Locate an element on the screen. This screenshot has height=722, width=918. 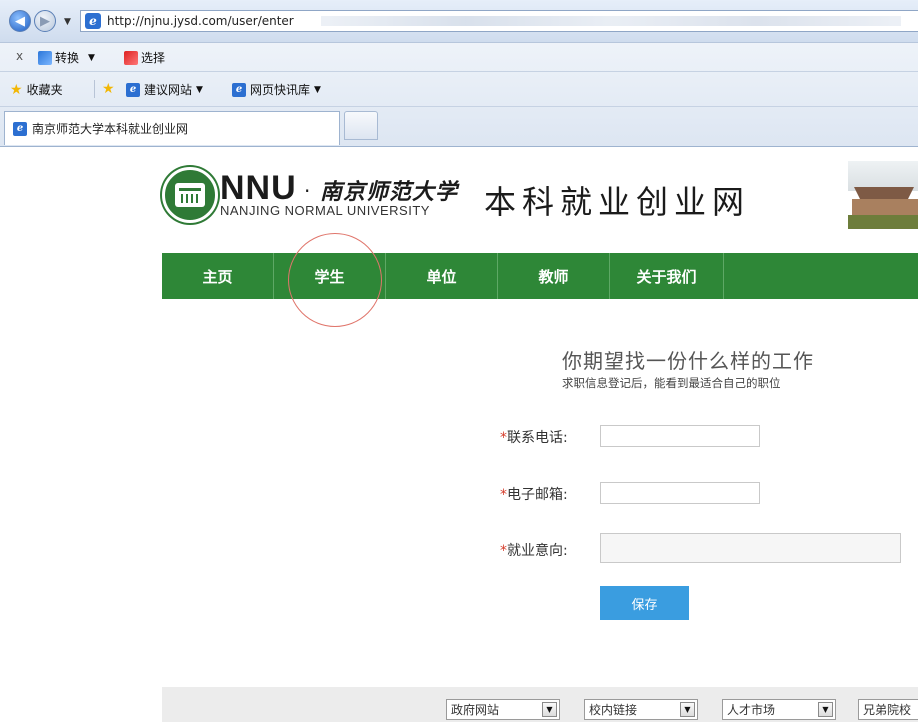
favorites-label: 收藏夹 is located at coordinates (44, 90).